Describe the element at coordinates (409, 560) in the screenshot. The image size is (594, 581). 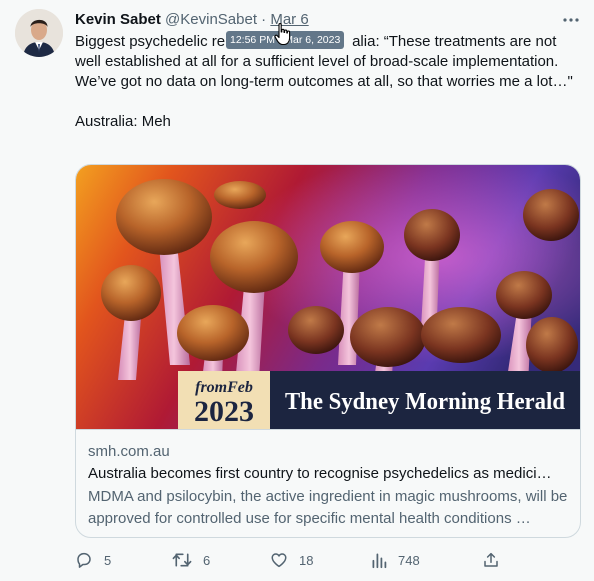
I see `views-count: 748` at that location.